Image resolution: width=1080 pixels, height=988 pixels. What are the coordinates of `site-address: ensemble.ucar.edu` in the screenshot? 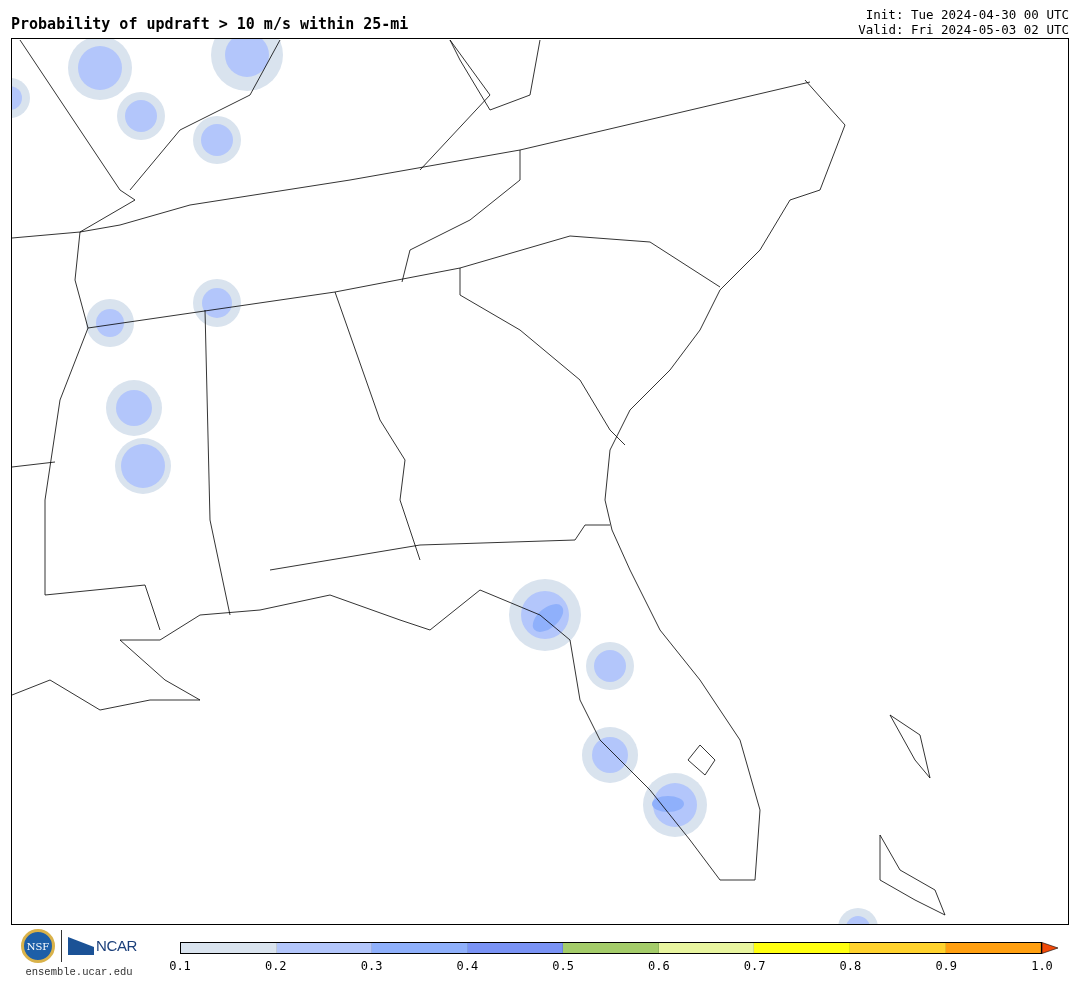 It's located at (79, 972).